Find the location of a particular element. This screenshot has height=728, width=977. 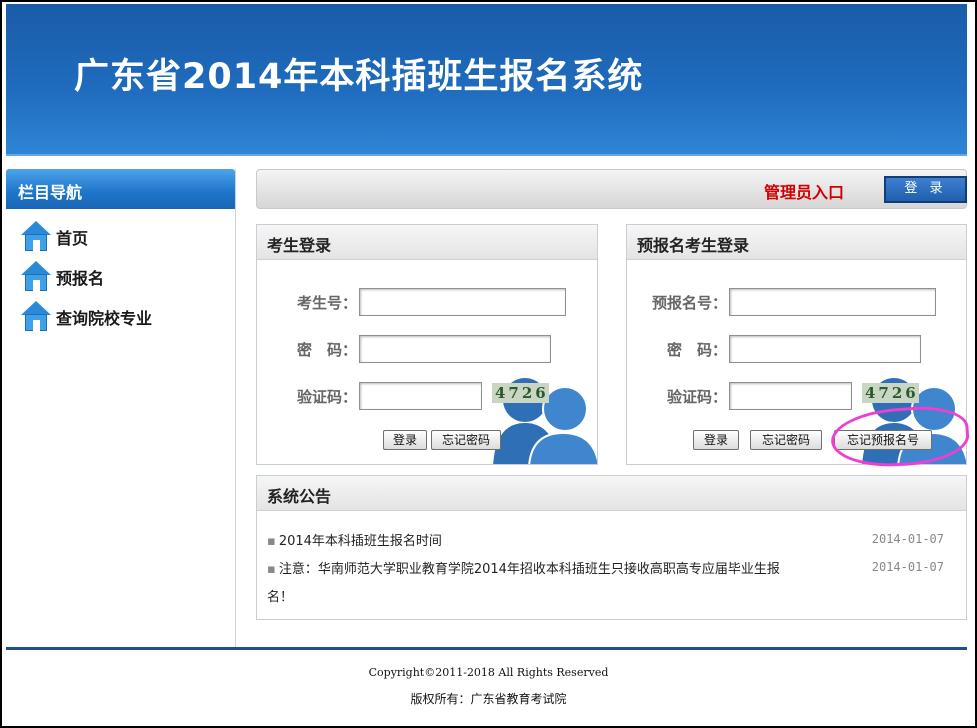

admin-login-button: 登 录 is located at coordinates (925, 189).